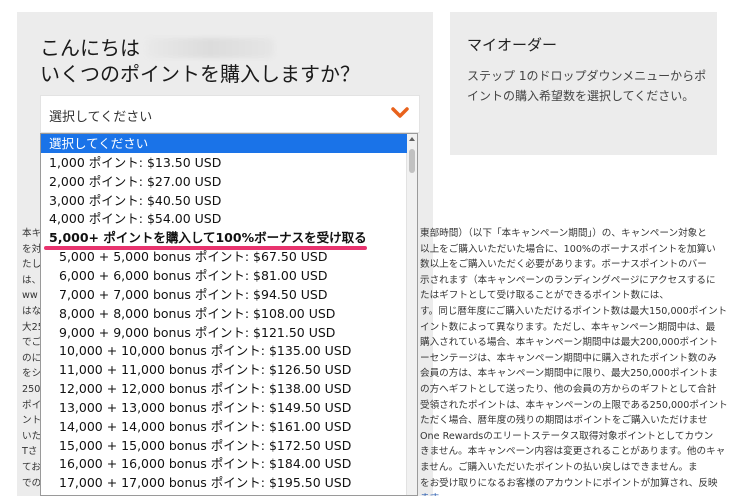 The height and width of the screenshot is (496, 750). I want to click on terms-fragment: Tさ, so click(30, 452).